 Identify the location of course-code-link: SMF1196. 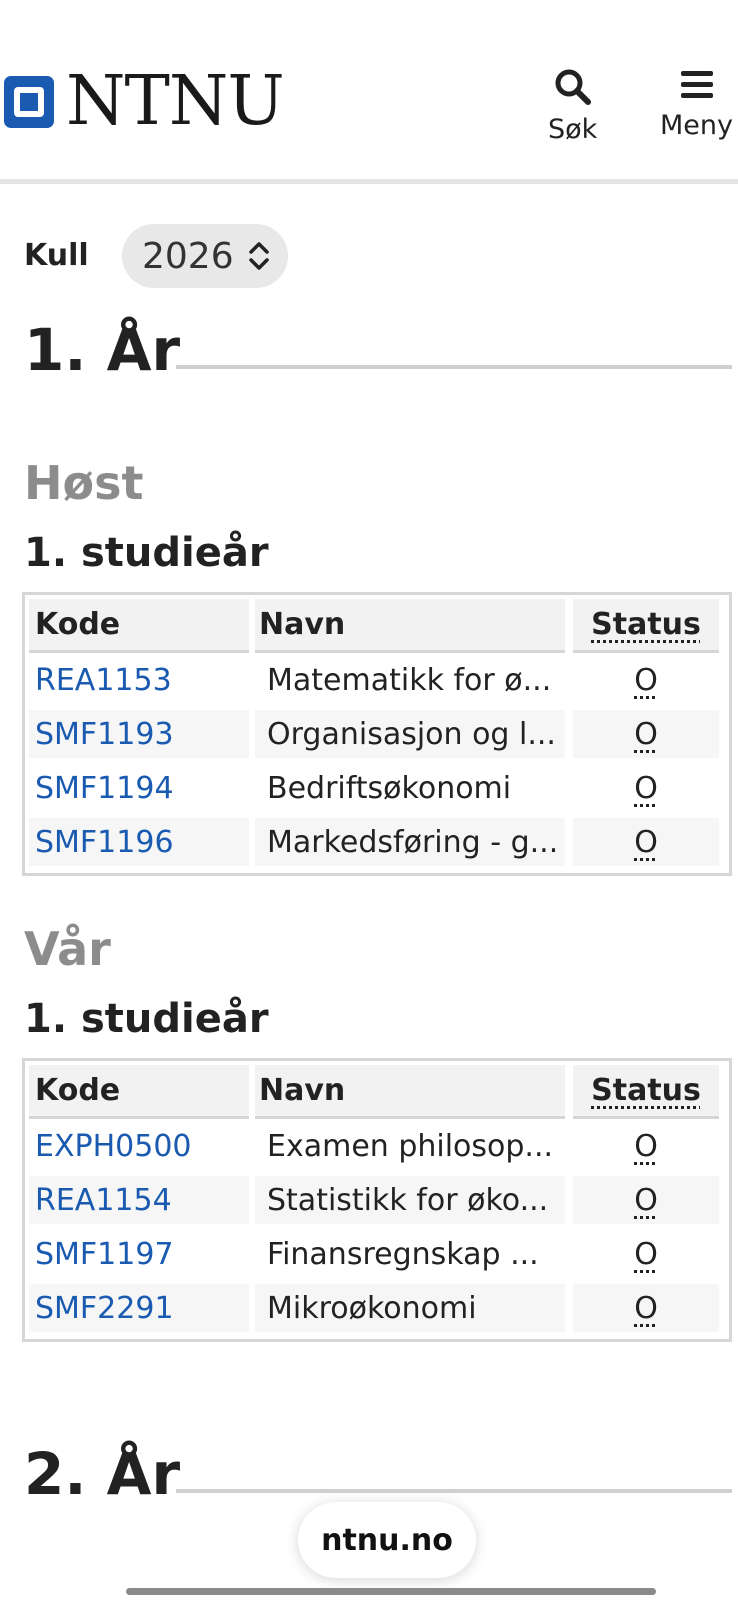
(104, 842).